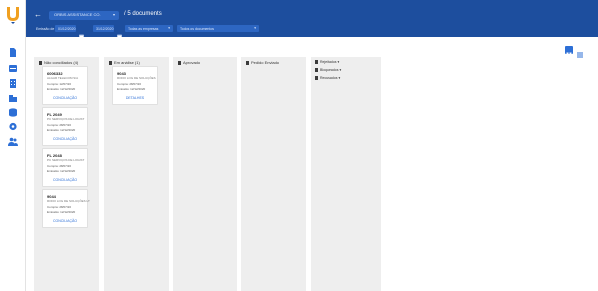  I want to click on status-label: Recusados, so click(329, 78).